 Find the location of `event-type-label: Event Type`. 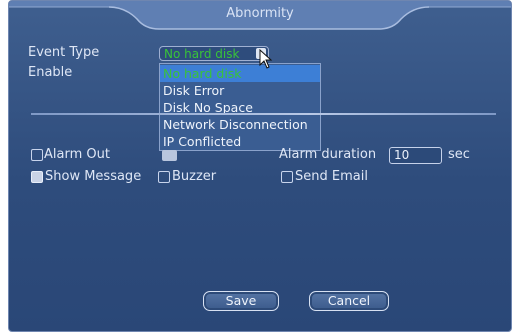

event-type-label: Event Type is located at coordinates (64, 52).